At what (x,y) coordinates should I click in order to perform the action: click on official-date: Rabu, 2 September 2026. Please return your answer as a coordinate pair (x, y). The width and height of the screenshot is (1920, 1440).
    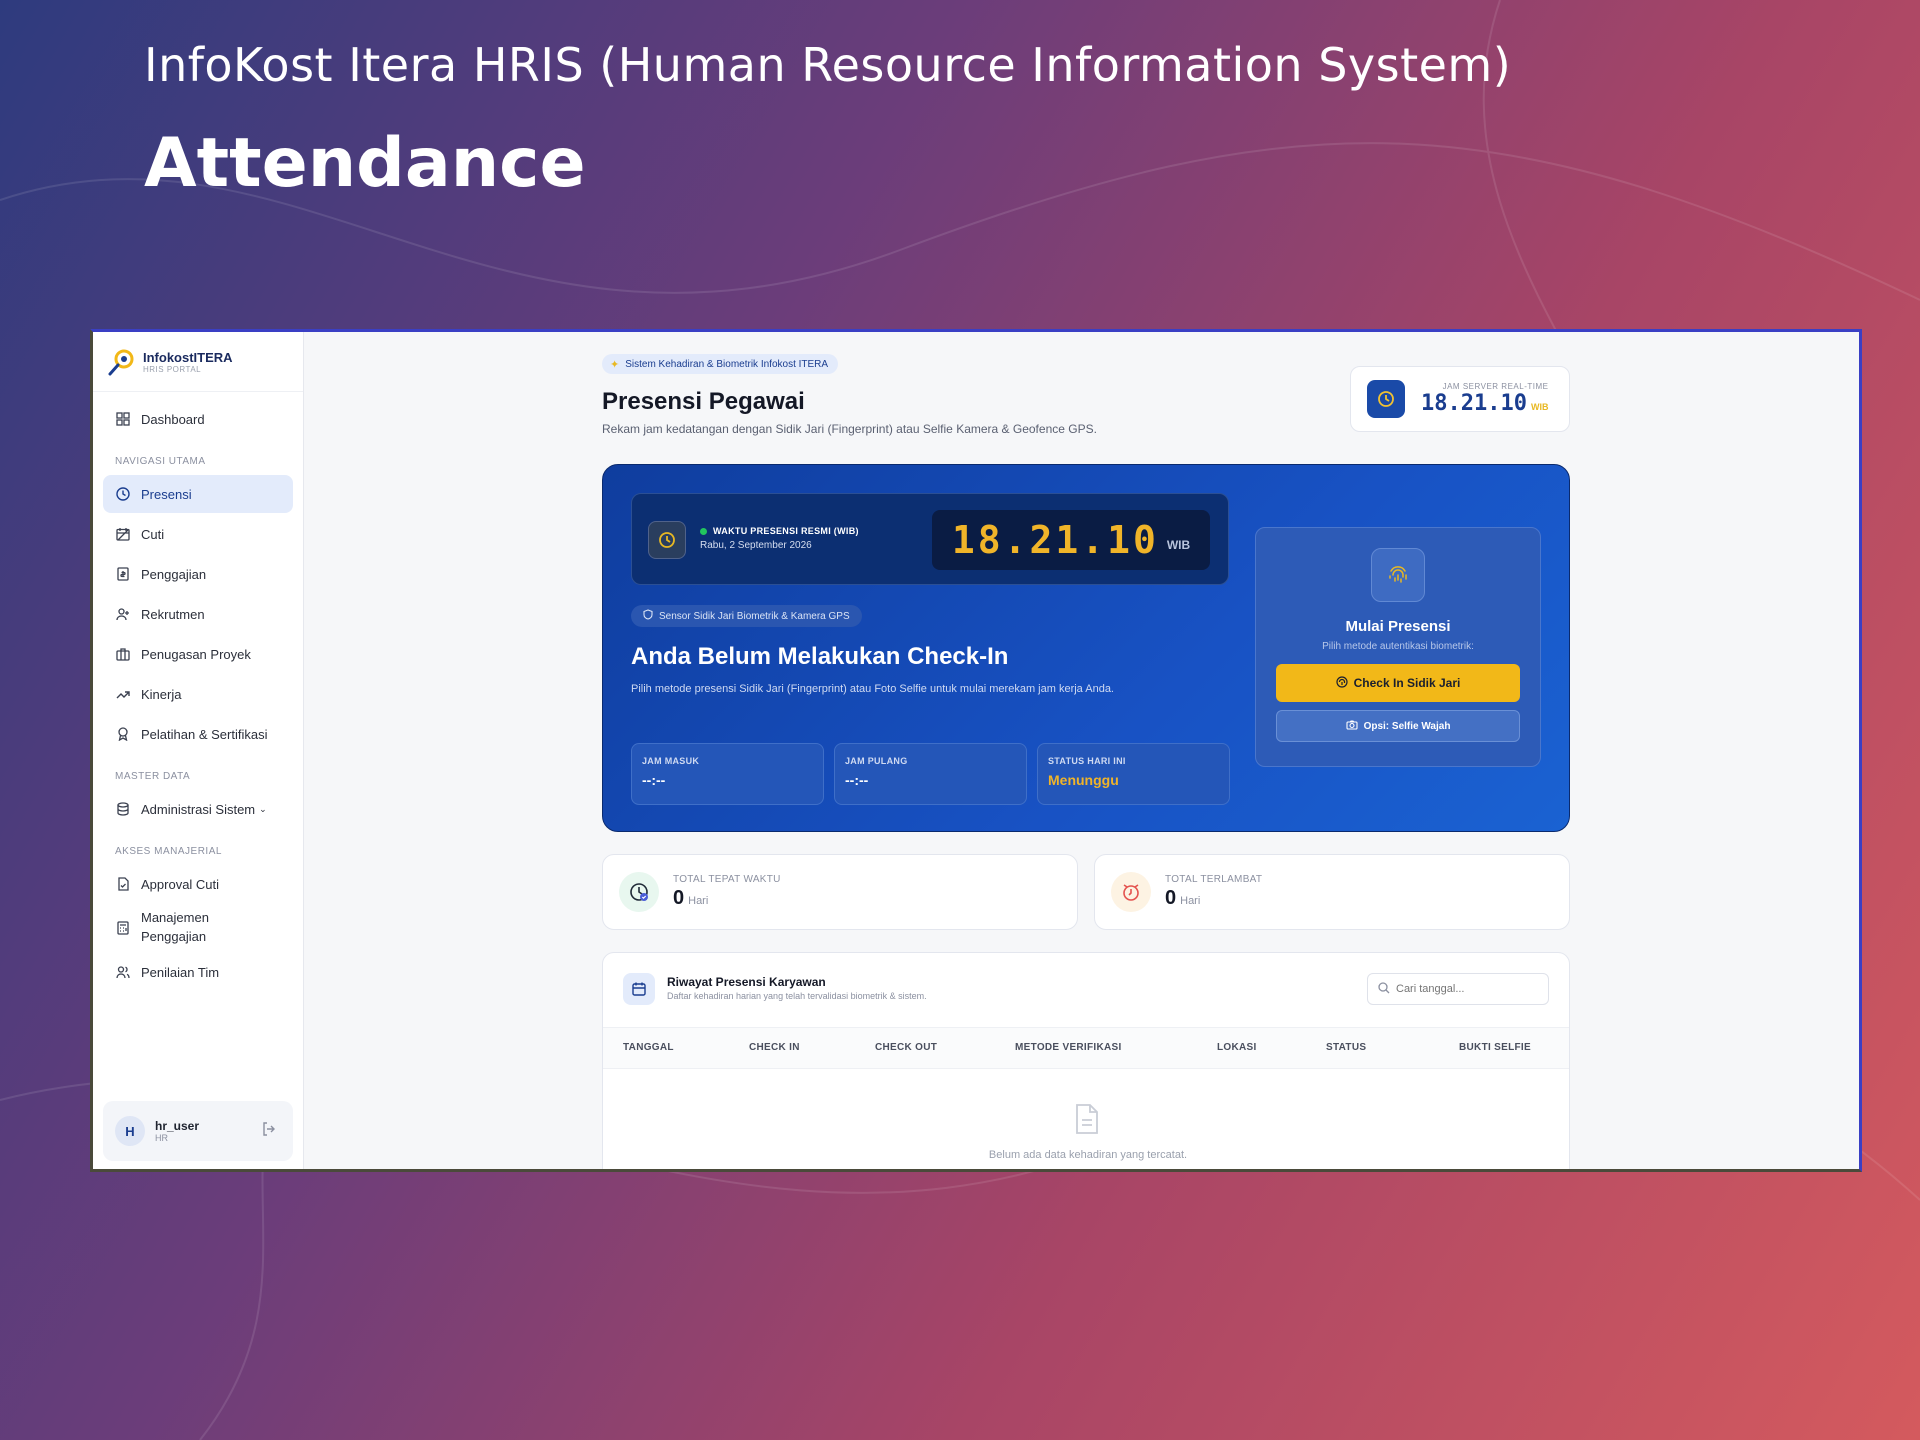
    Looking at the image, I should click on (756, 545).